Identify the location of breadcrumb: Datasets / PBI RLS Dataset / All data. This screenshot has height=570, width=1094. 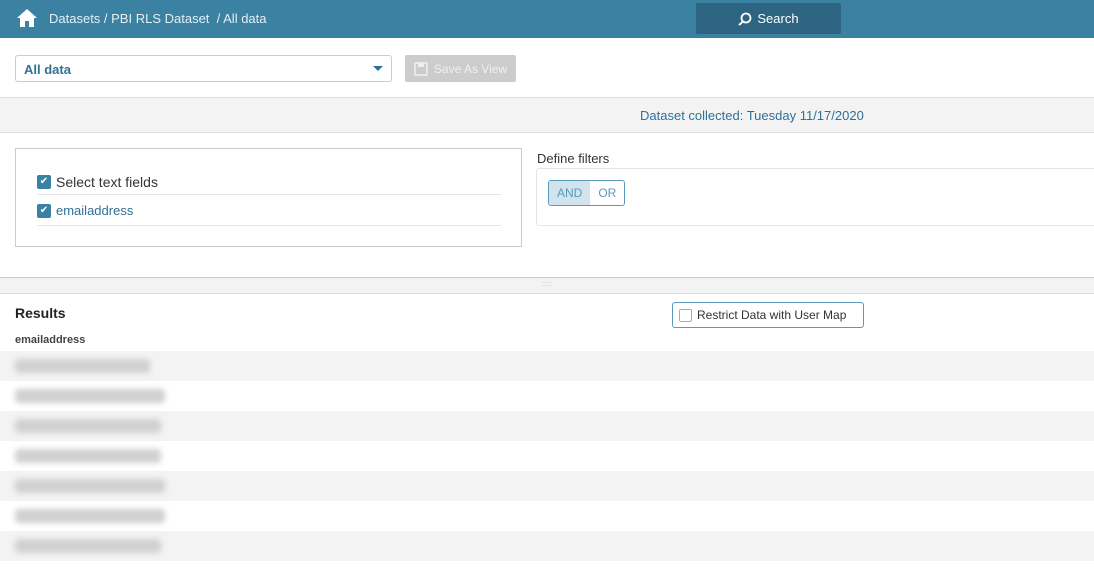
(158, 18).